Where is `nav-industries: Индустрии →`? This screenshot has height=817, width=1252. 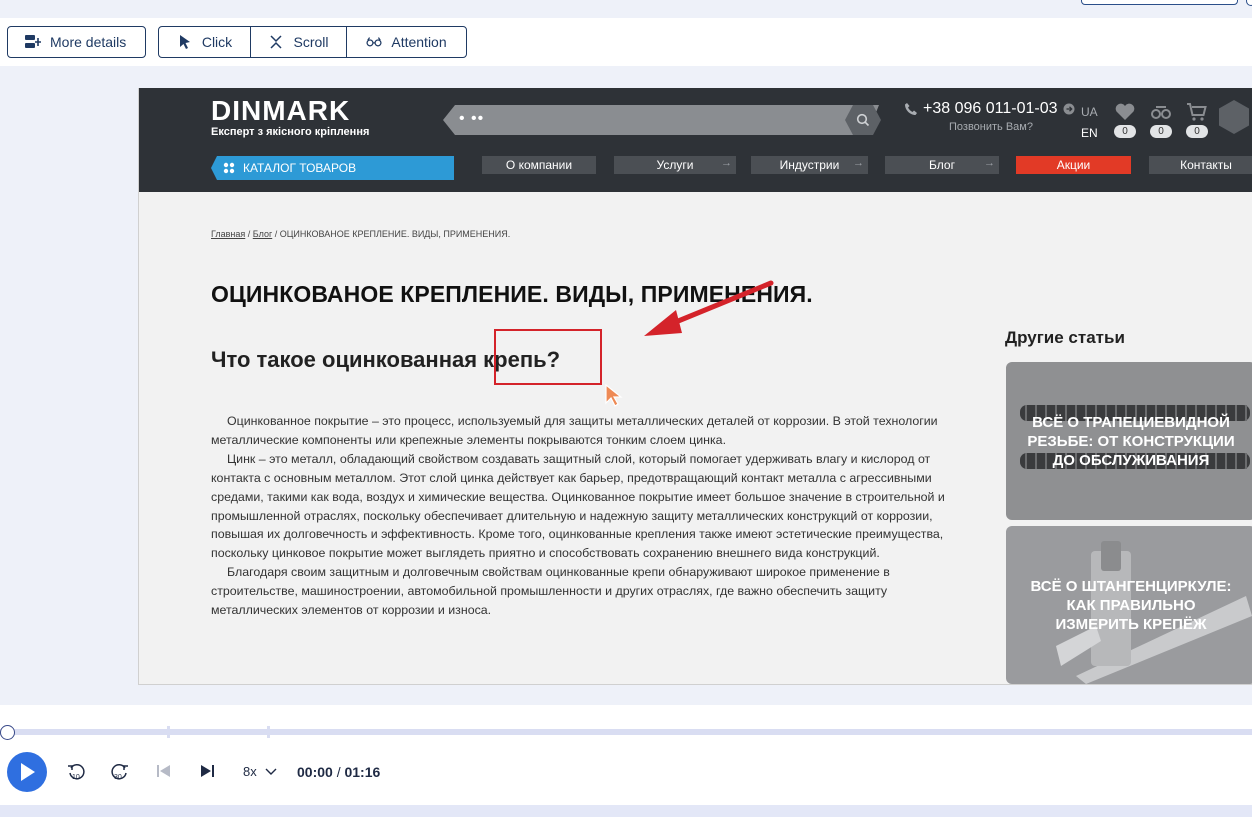 nav-industries: Индустрии → is located at coordinates (809, 165).